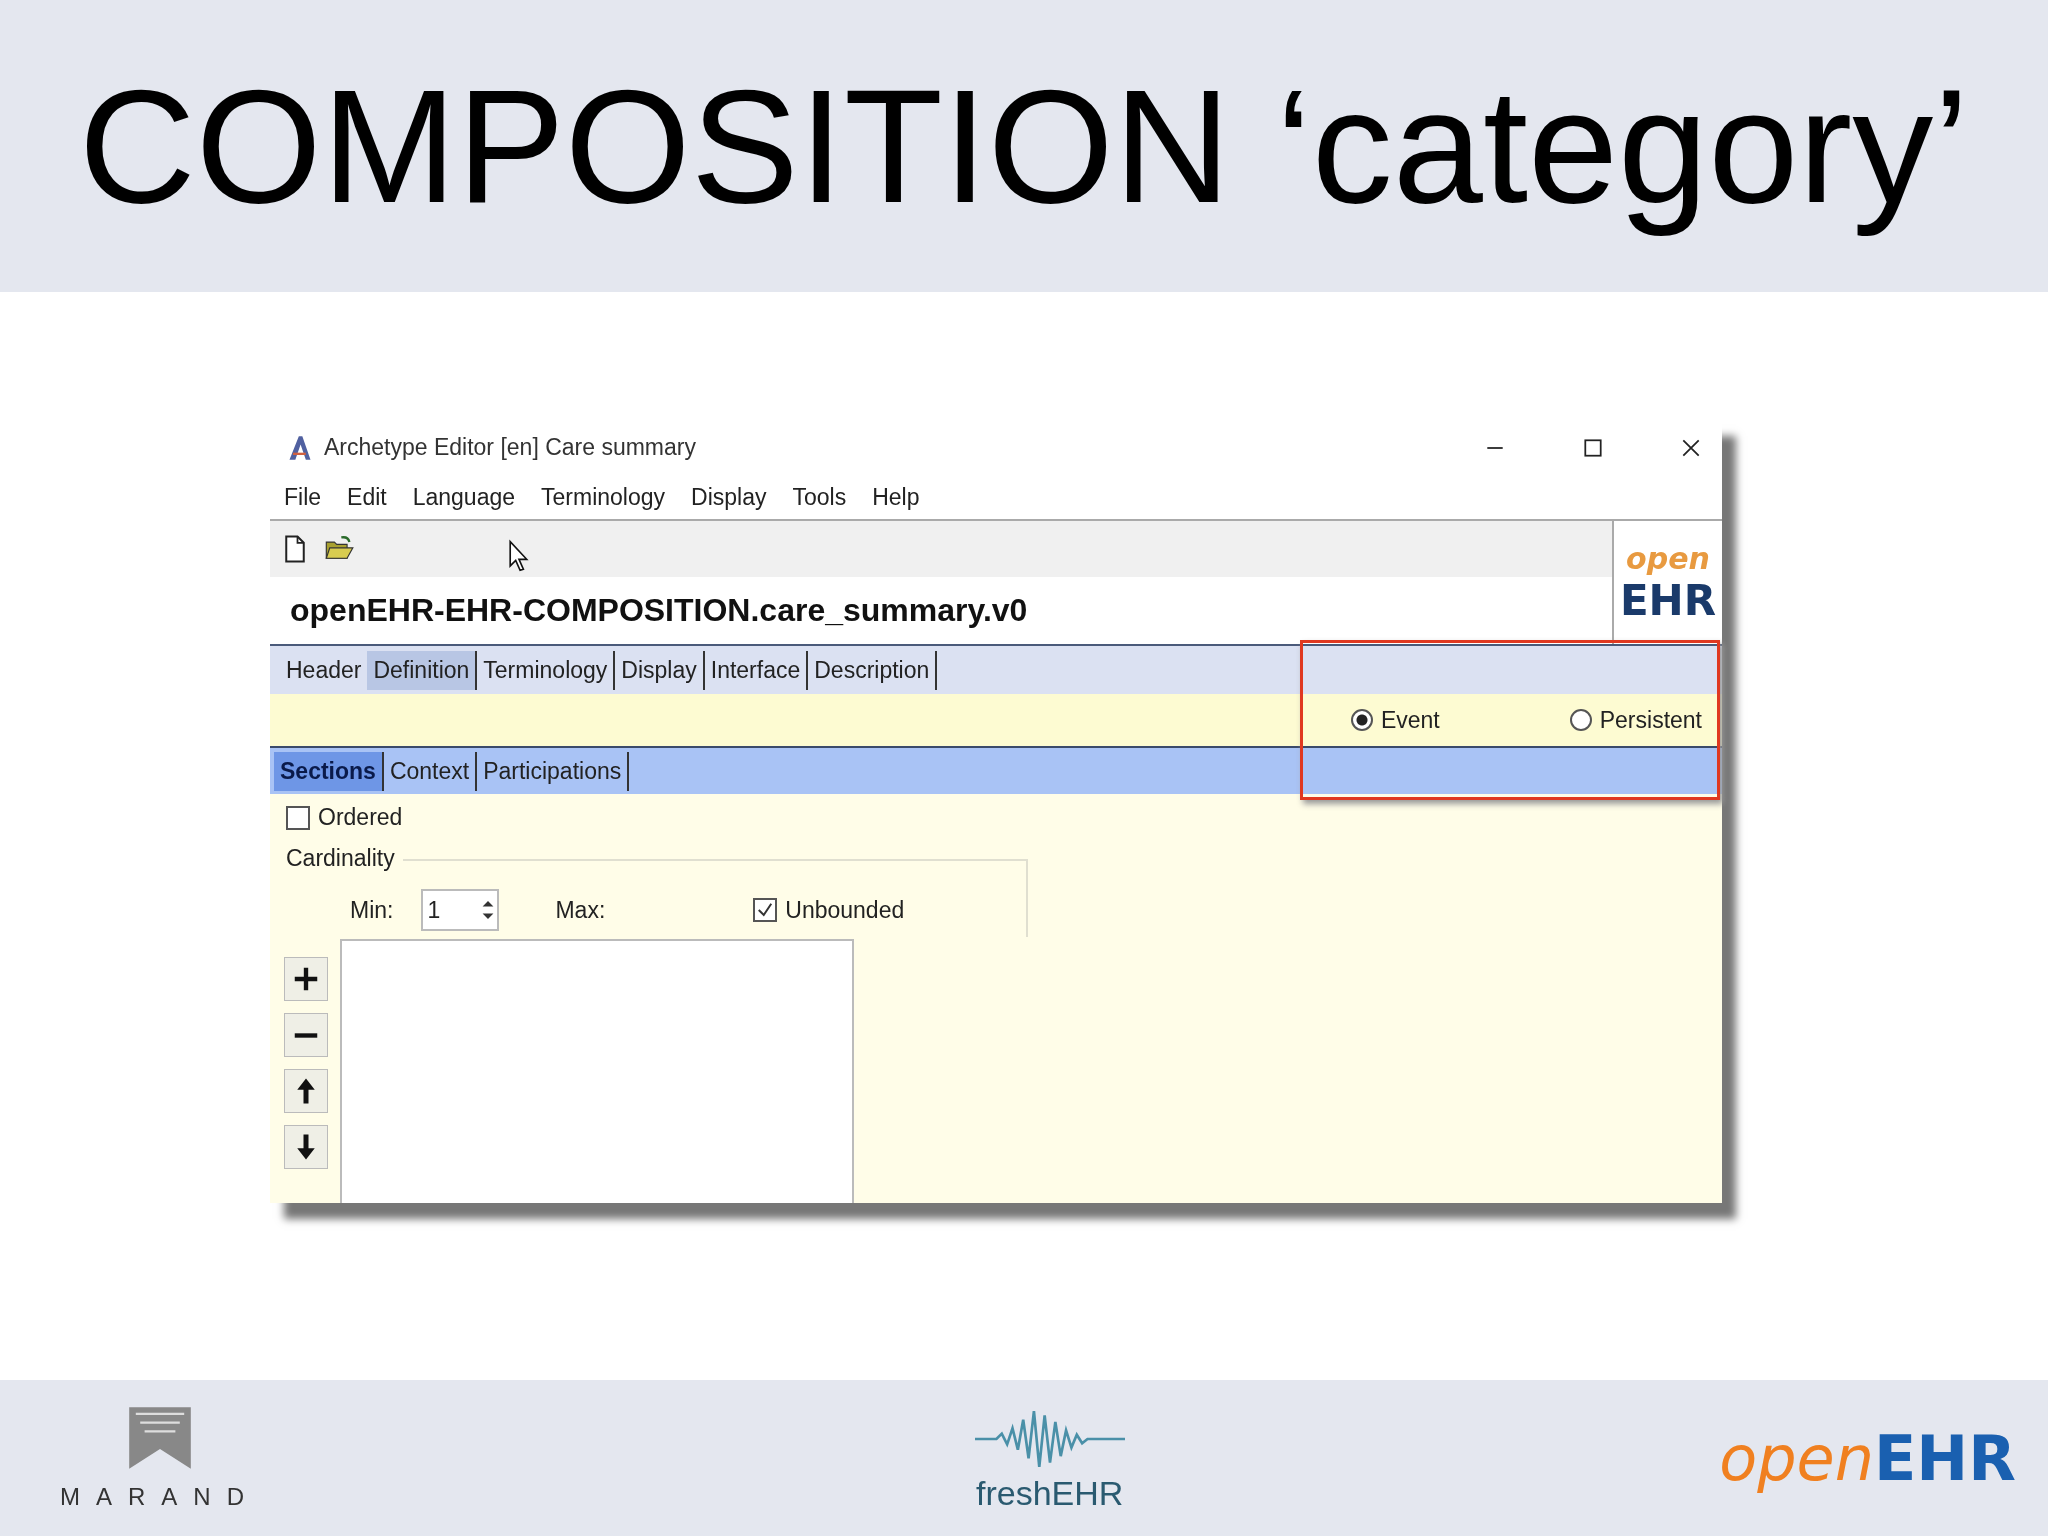 The image size is (2048, 1536). What do you see at coordinates (306, 979) in the screenshot?
I see `add-button` at bounding box center [306, 979].